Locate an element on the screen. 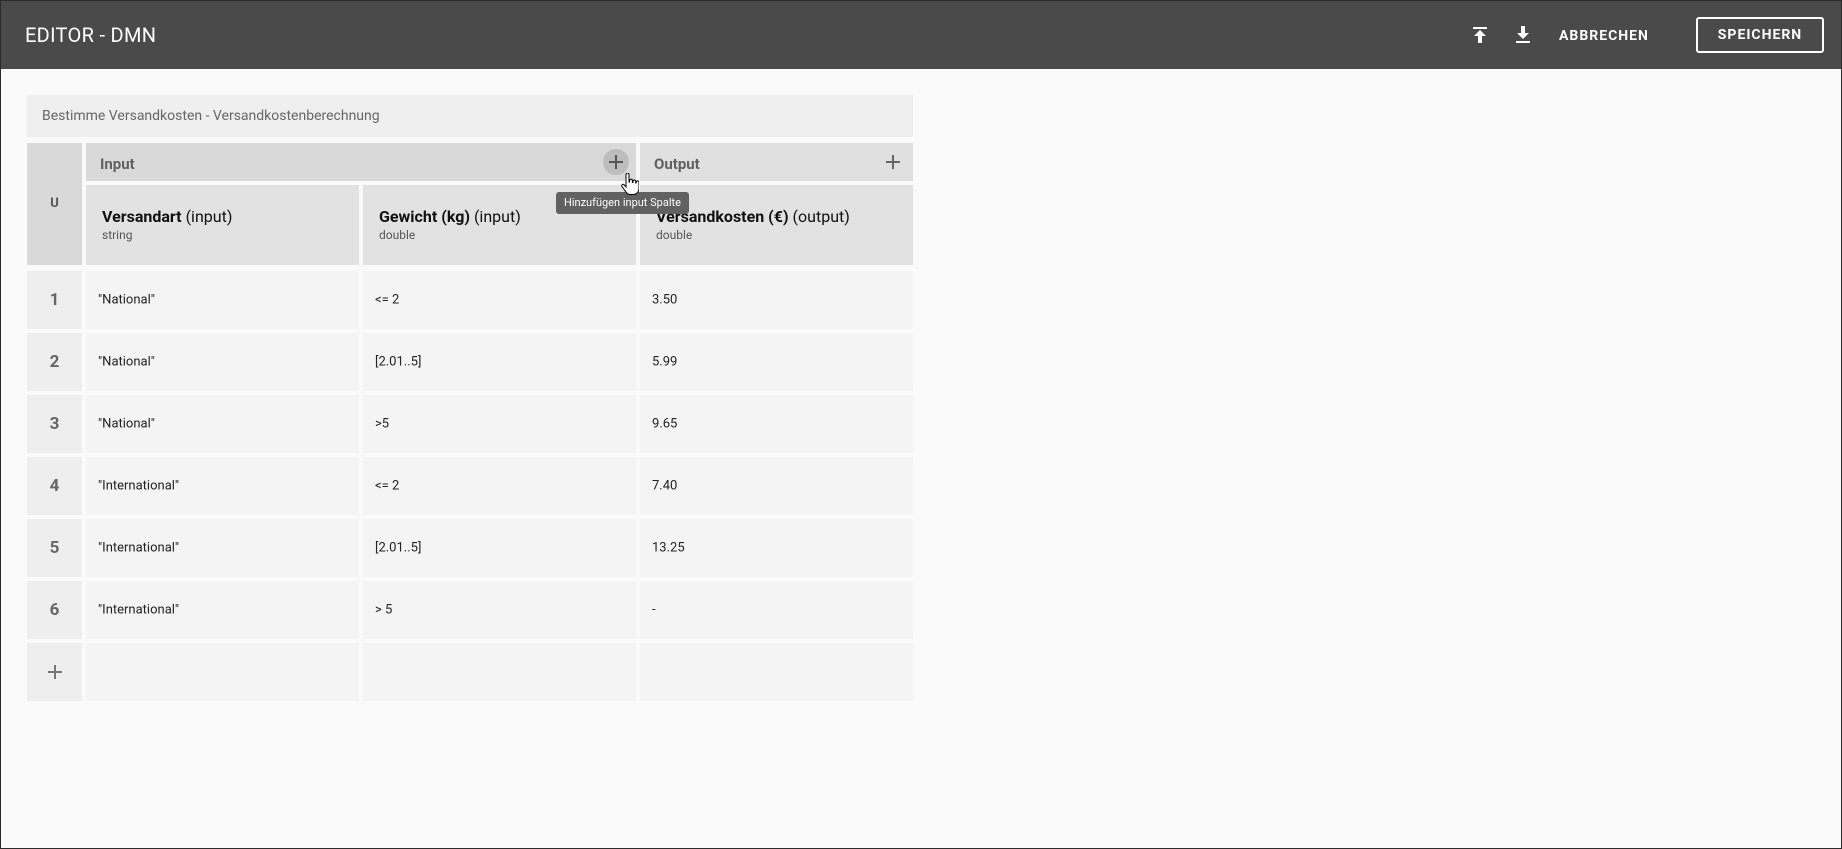 The width and height of the screenshot is (1842, 849). save-button: SPEICHERN is located at coordinates (1760, 35).